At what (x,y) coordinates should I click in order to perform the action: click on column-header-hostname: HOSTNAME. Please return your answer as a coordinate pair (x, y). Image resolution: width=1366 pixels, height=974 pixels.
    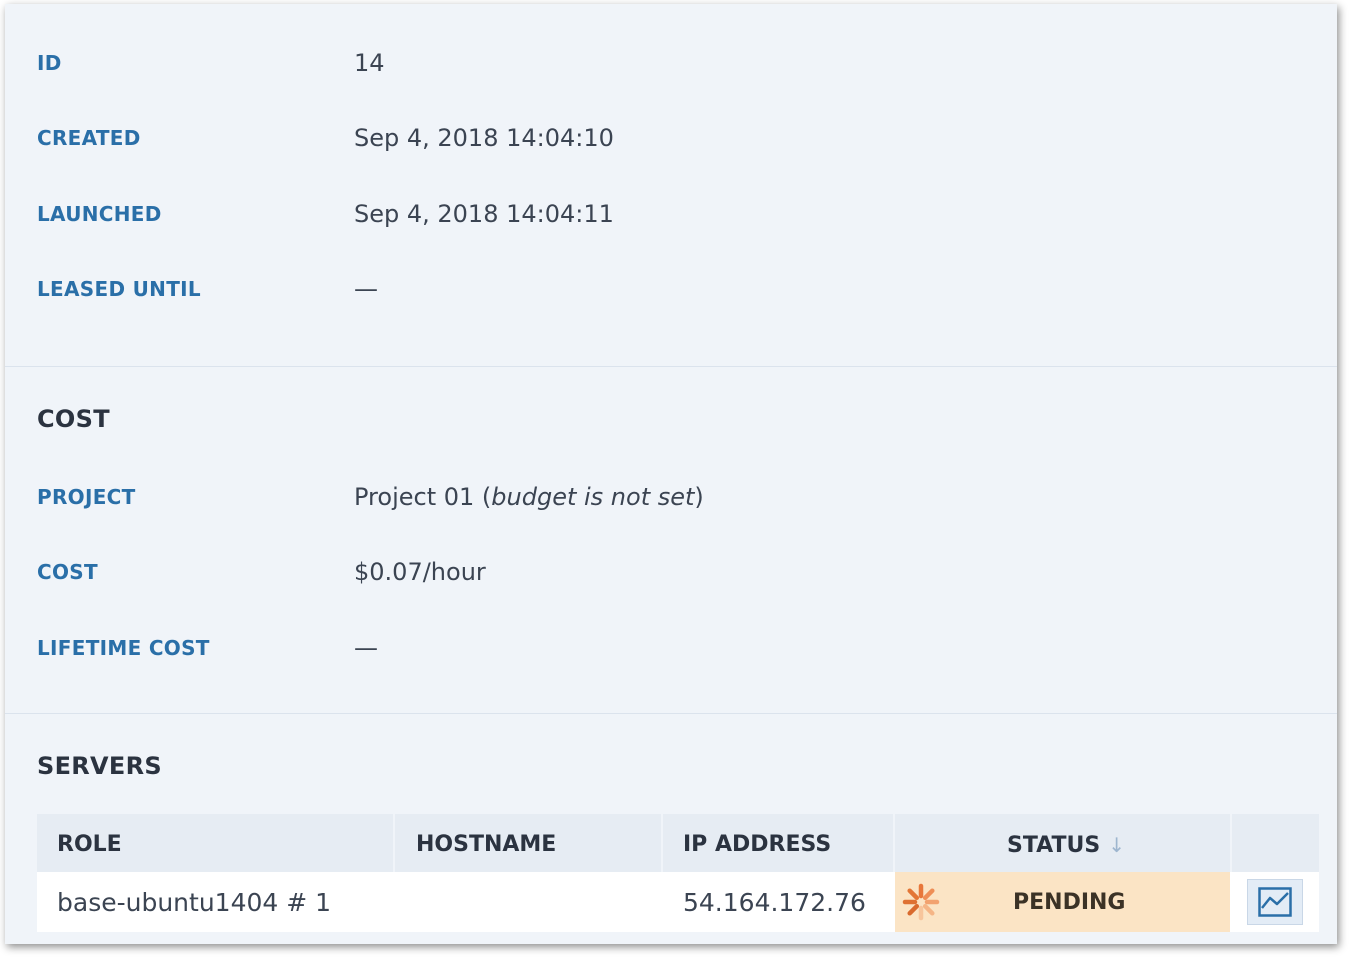
    Looking at the image, I should click on (486, 843).